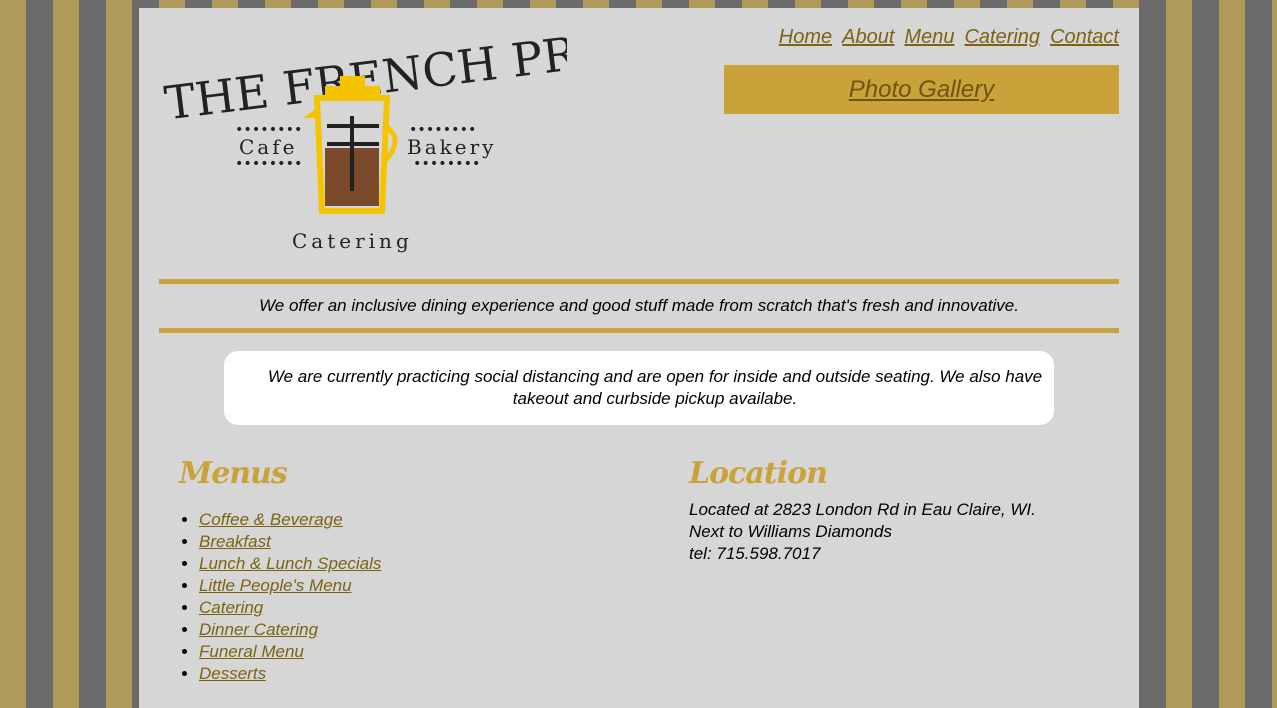 This screenshot has height=708, width=1277. I want to click on menu-link-desserts: Desserts, so click(232, 673).